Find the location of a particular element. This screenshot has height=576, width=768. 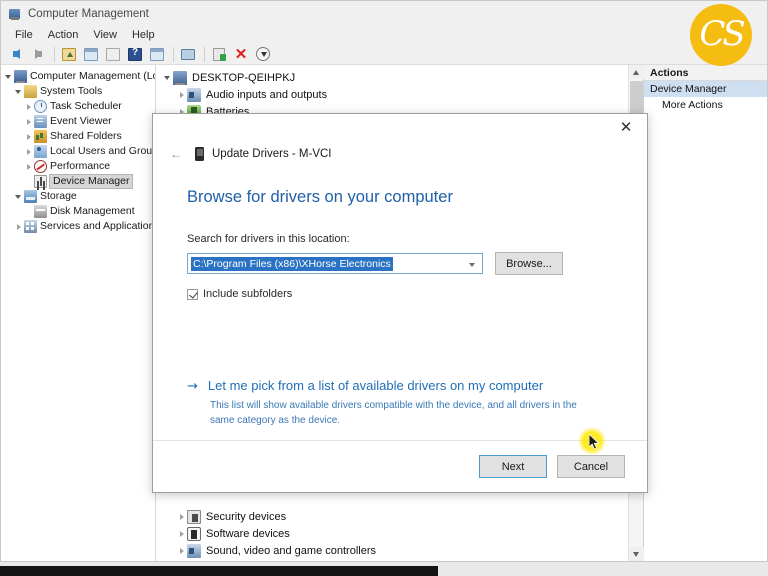

properties-icon is located at coordinates (157, 54).